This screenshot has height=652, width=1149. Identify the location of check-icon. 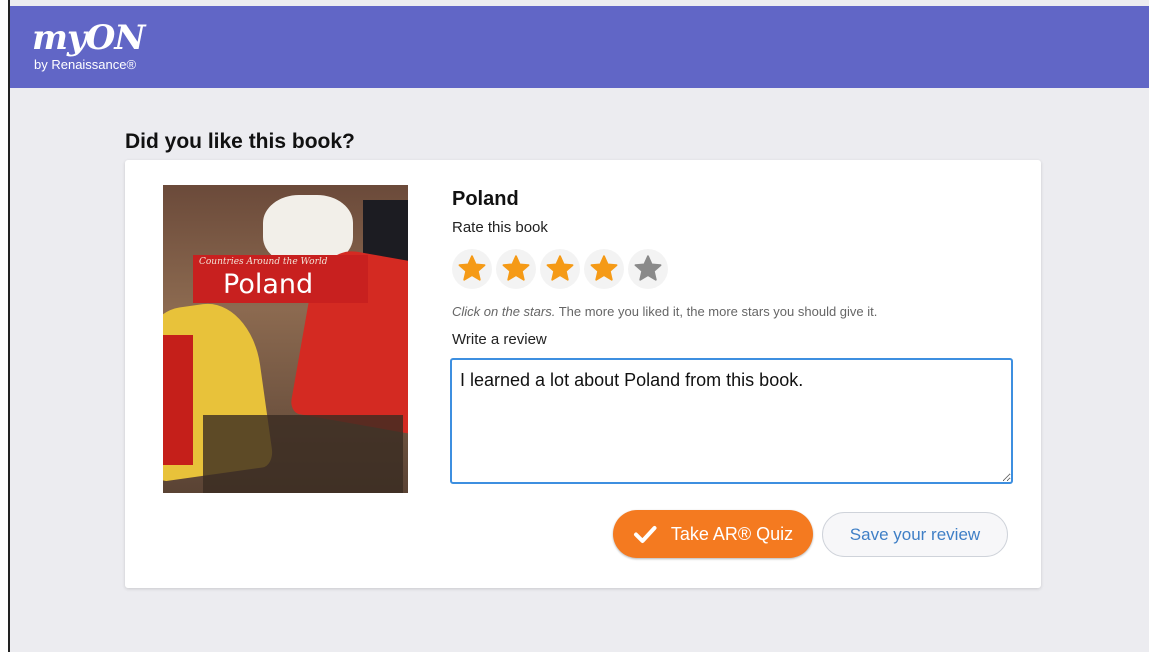
(645, 534).